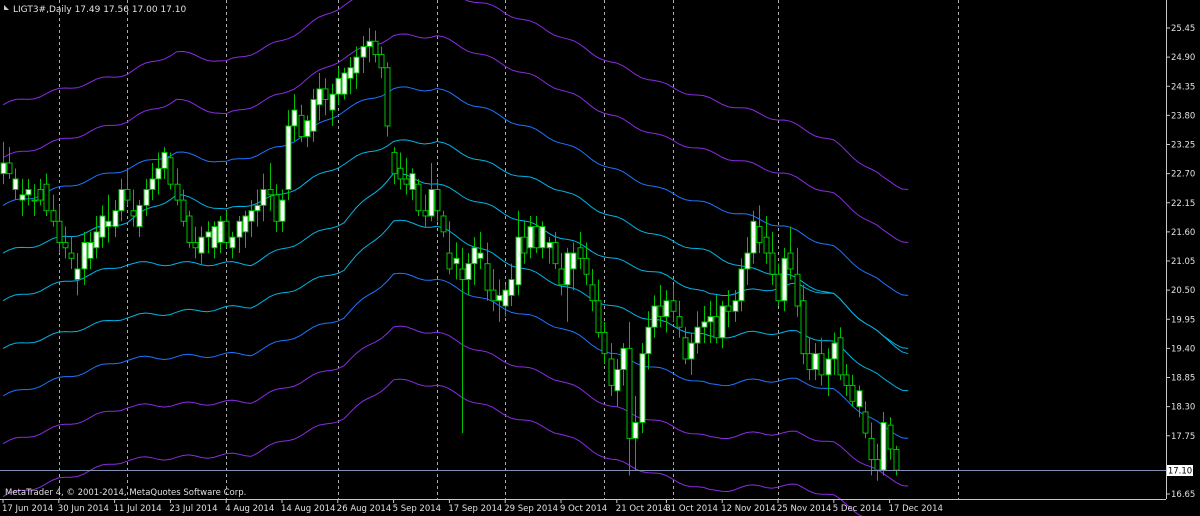  I want to click on price-tick-label: 25.45, so click(1183, 29).